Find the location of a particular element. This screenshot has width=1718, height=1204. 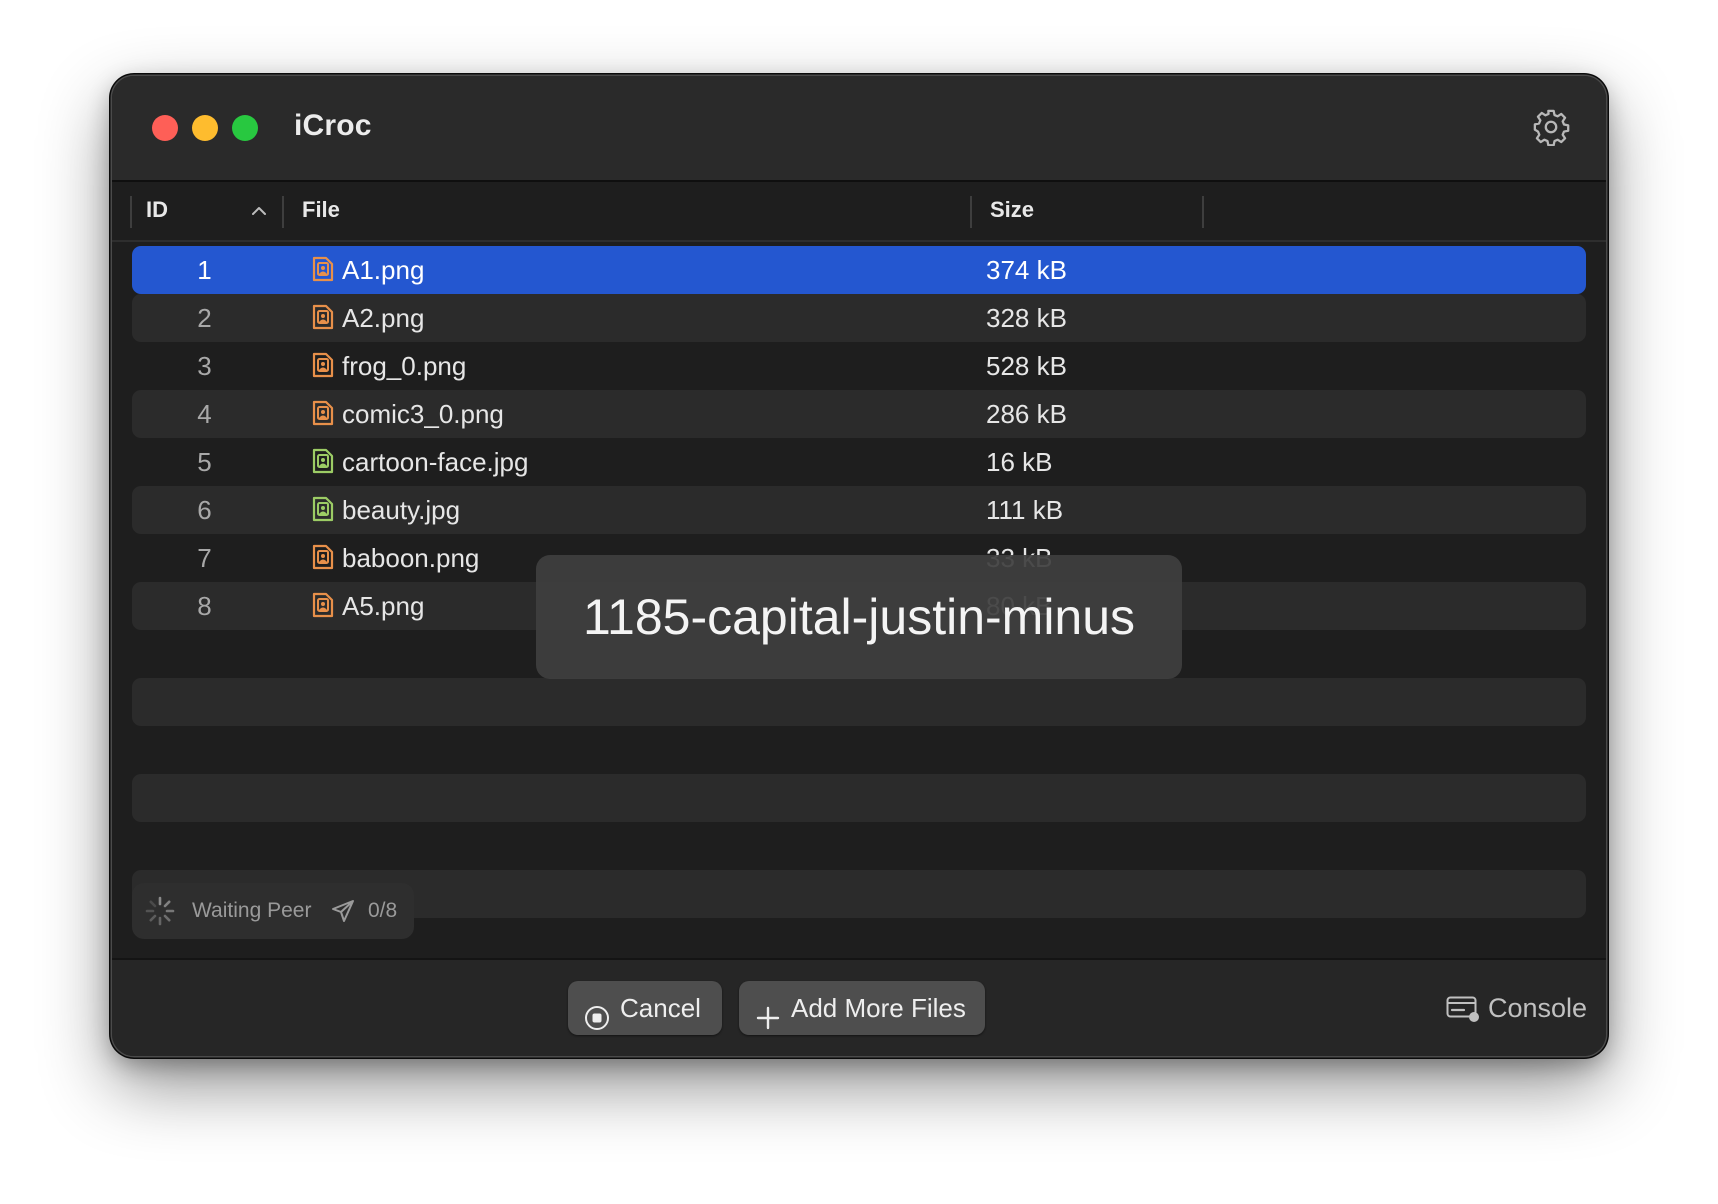

file-size: 111 kB is located at coordinates (1025, 510).